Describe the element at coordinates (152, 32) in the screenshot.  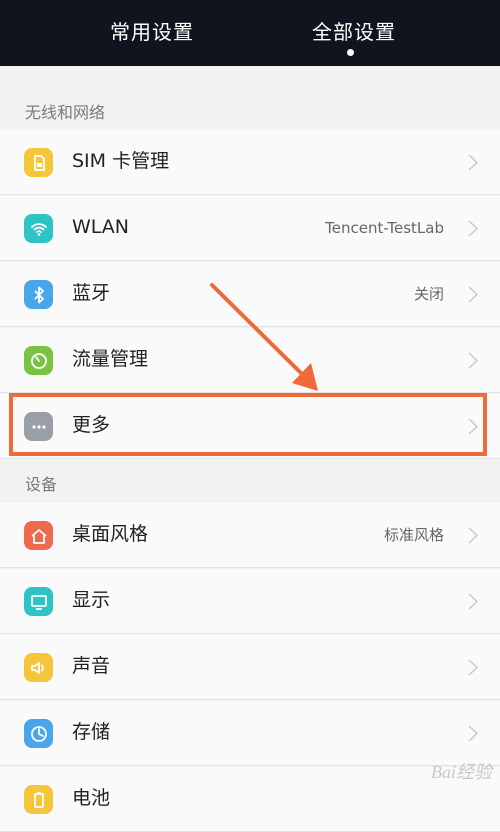
I see `tab-common-settings: 常用设置` at that location.